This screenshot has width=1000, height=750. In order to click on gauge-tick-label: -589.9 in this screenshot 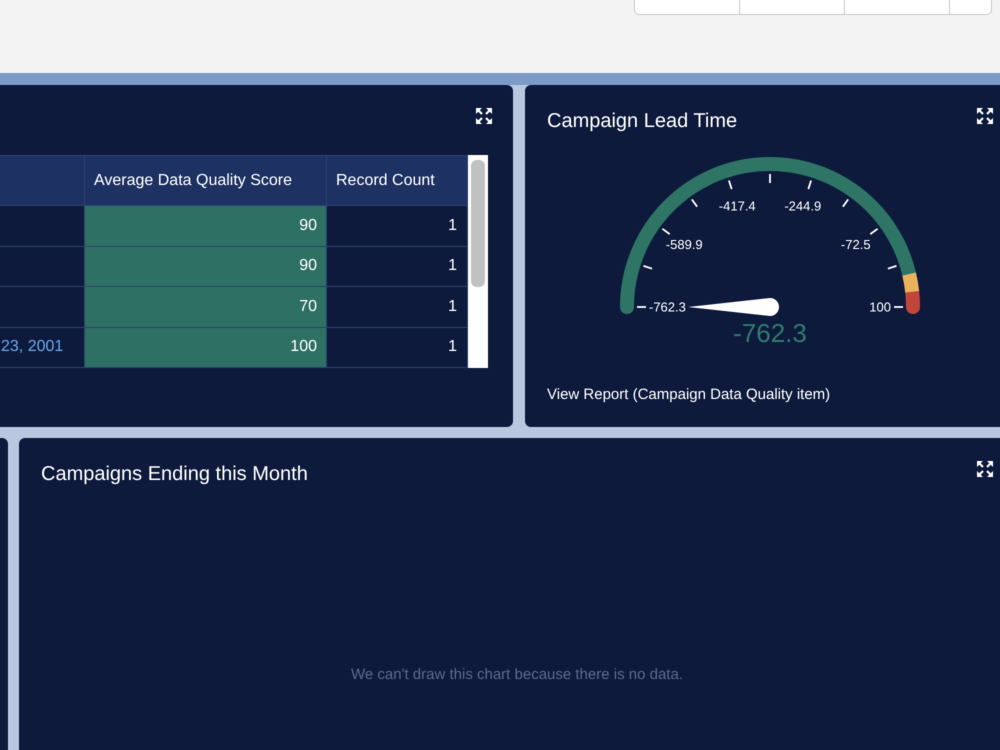, I will do `click(684, 244)`.